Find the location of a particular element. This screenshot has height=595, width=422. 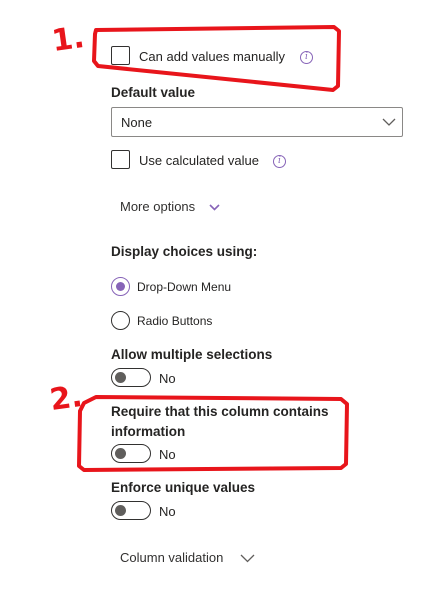

require-info-state: No is located at coordinates (167, 454).